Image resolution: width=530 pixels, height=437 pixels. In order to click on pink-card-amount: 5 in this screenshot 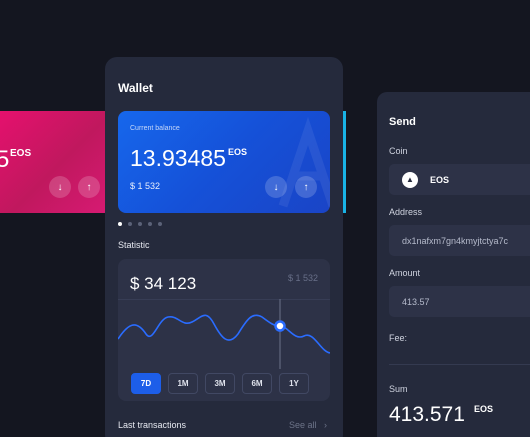, I will do `click(5, 159)`.